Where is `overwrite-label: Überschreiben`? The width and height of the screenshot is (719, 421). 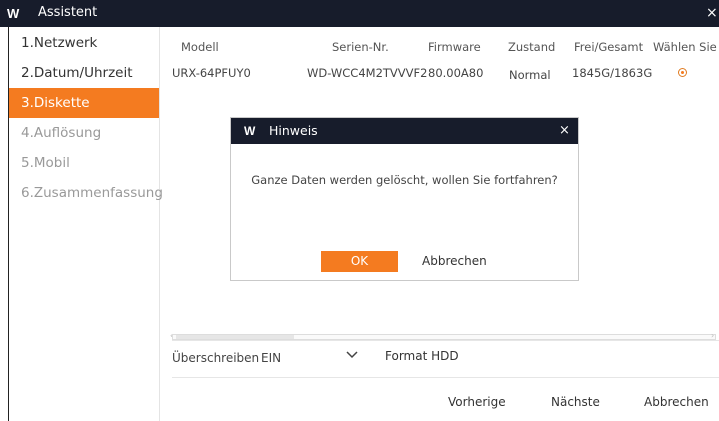
overwrite-label: Überschreiben is located at coordinates (216, 358).